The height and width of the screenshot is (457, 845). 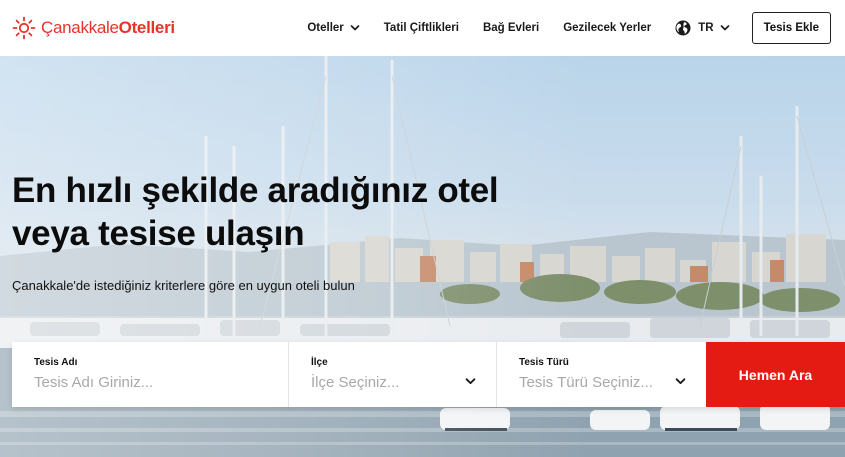 What do you see at coordinates (791, 28) in the screenshot?
I see `add-property-button: Tesis Ekle` at bounding box center [791, 28].